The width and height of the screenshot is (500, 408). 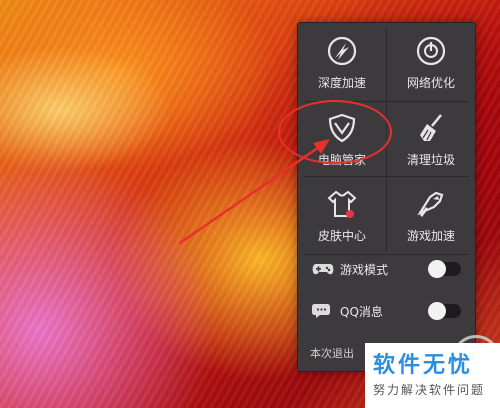 What do you see at coordinates (429, 390) in the screenshot?
I see `watermark-subtitle: 努力解决软件问题` at bounding box center [429, 390].